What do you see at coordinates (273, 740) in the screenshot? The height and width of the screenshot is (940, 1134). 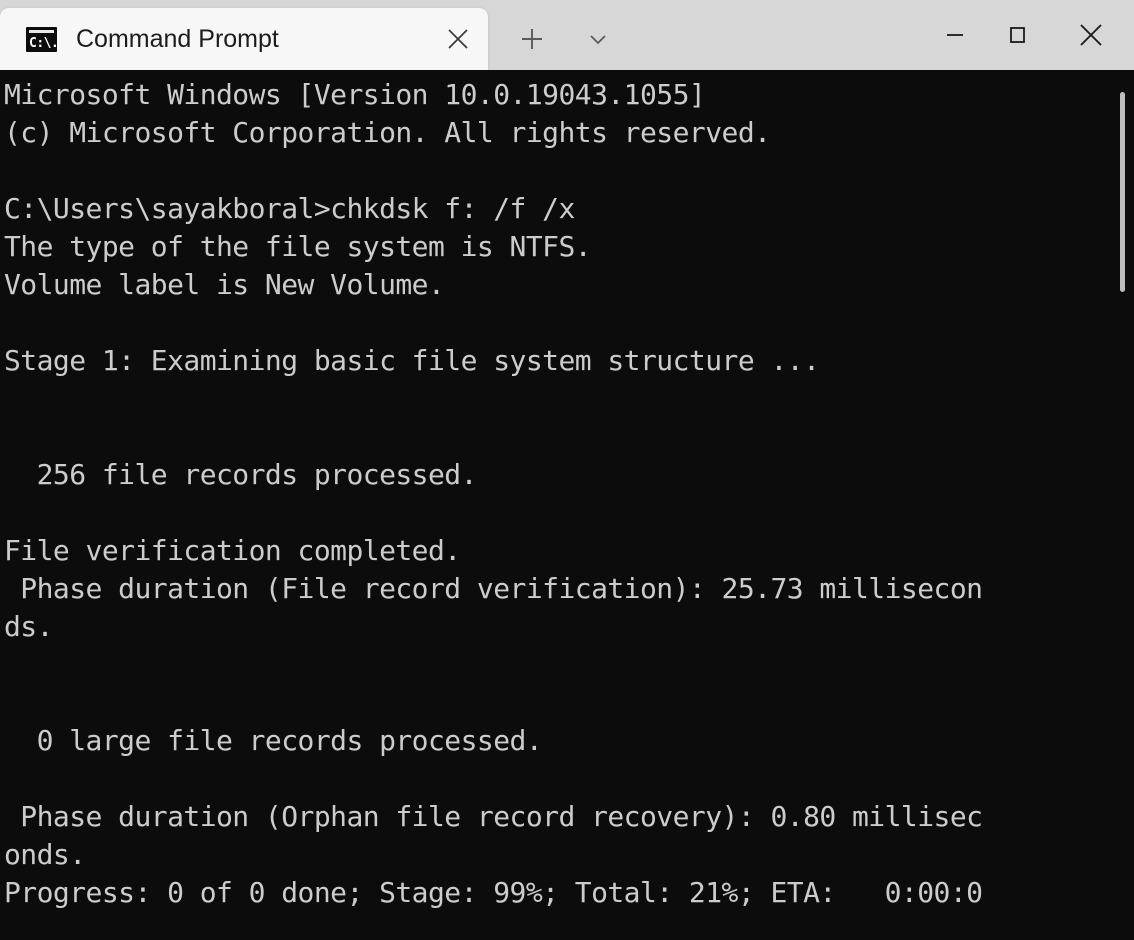 I see `terminal-line: 0 large file records processed.` at bounding box center [273, 740].